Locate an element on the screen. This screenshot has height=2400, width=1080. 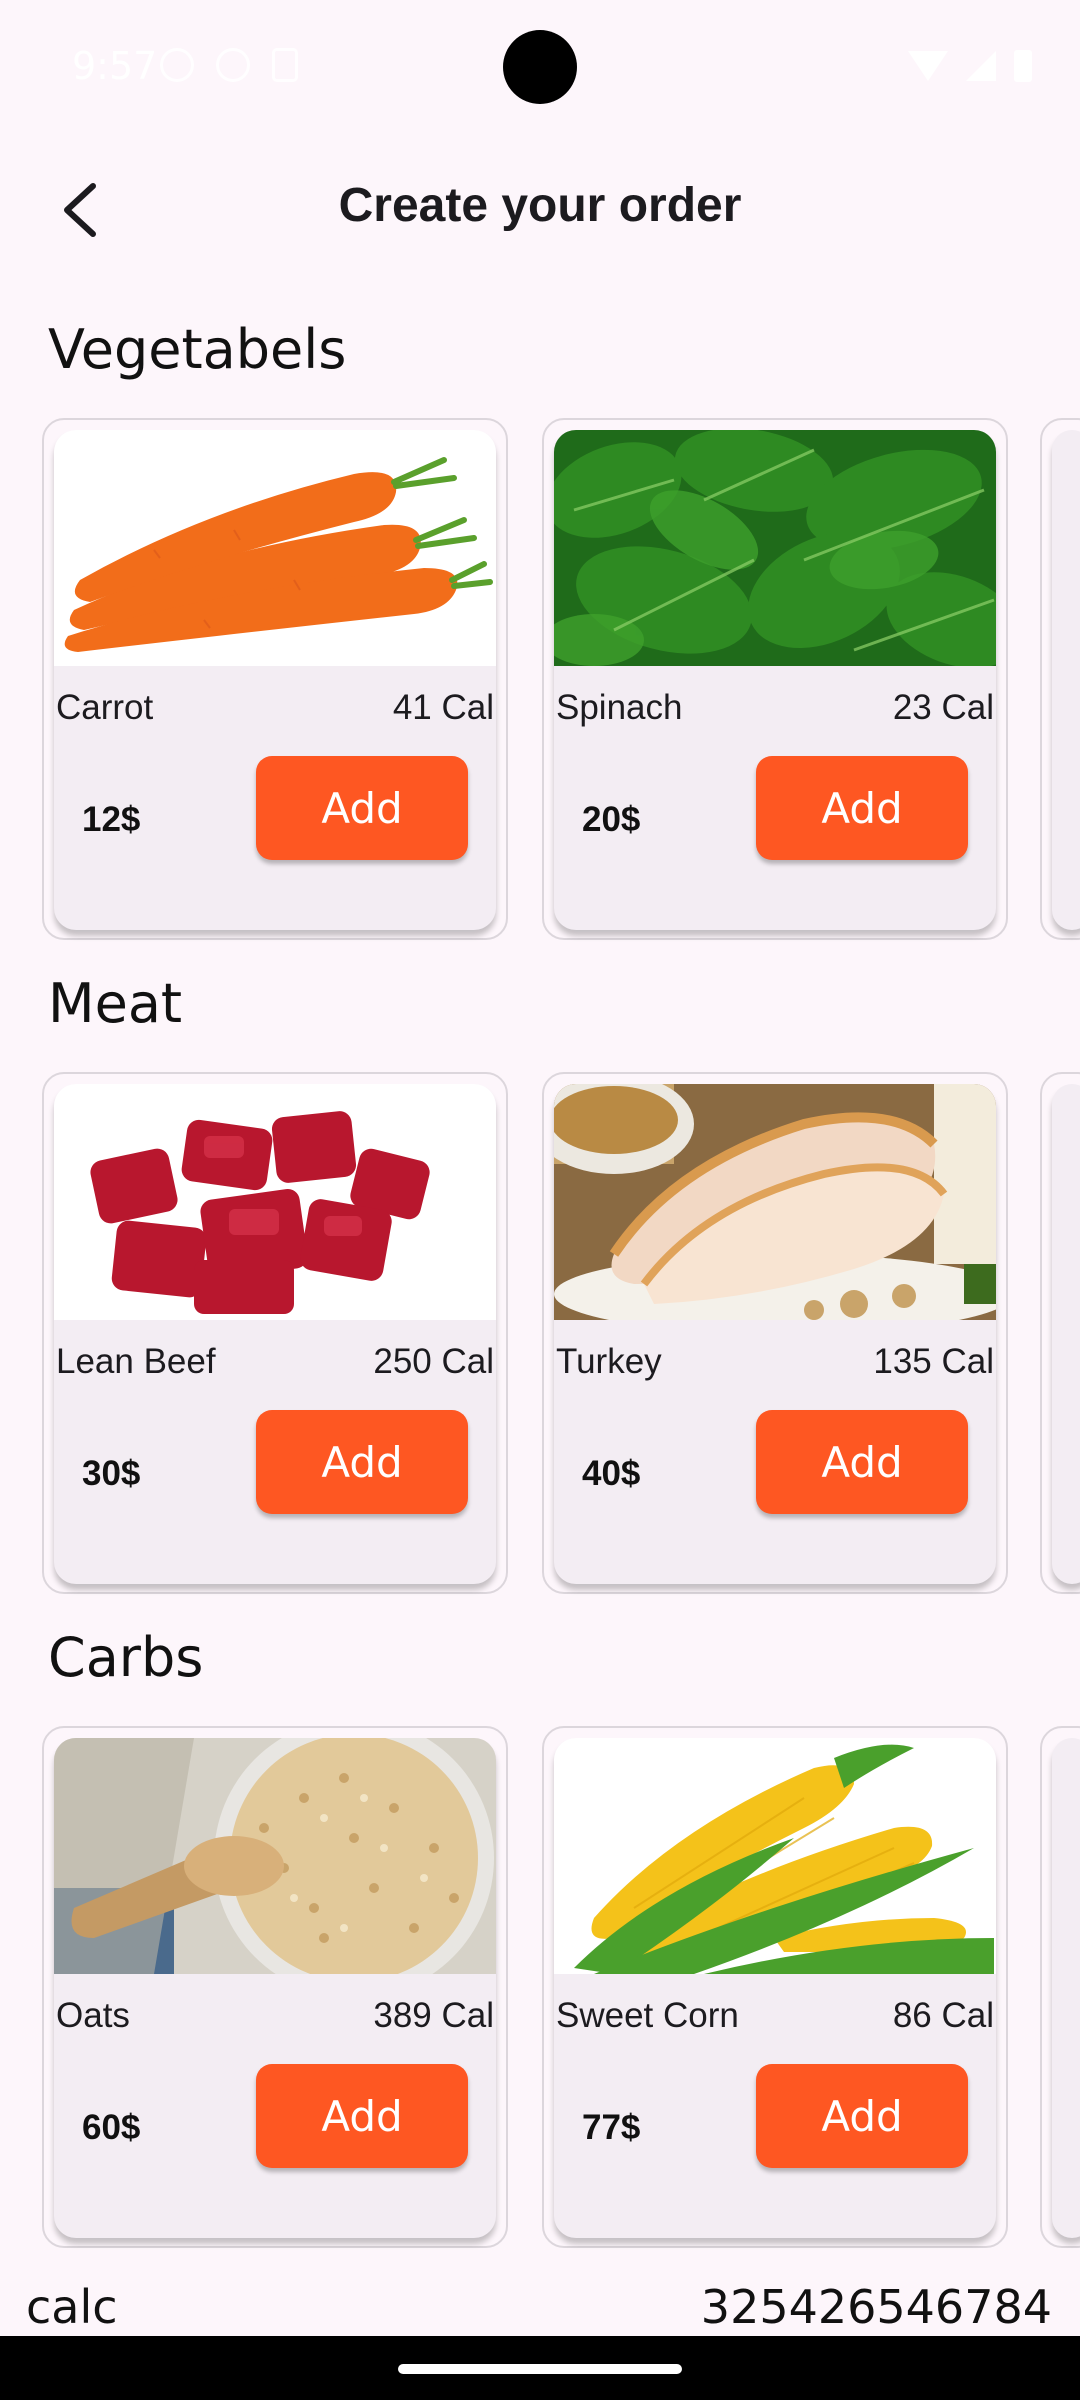
add-button-lean-beef: Add is located at coordinates (362, 1462).